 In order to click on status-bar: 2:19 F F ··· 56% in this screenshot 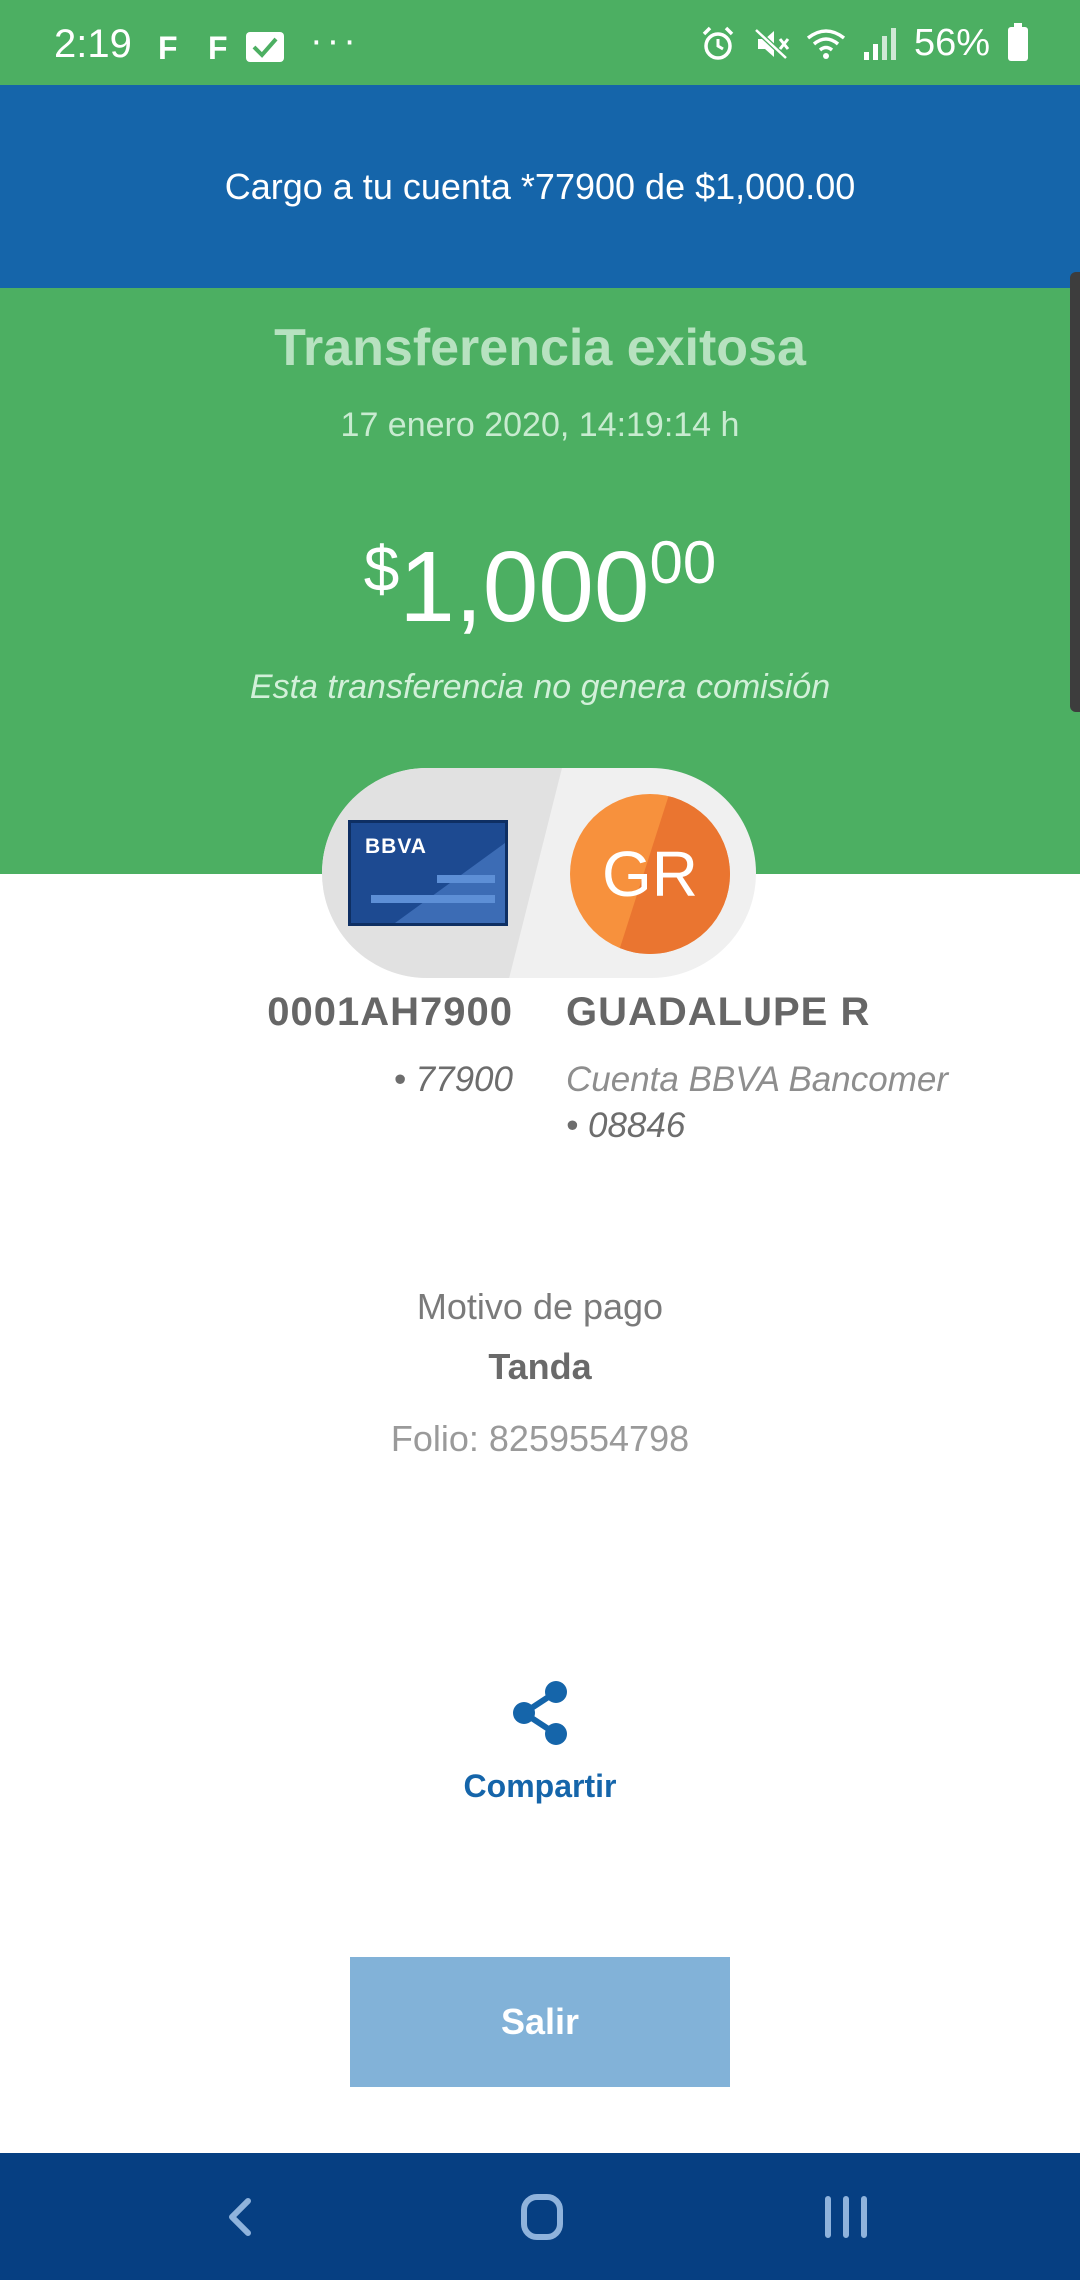, I will do `click(540, 42)`.